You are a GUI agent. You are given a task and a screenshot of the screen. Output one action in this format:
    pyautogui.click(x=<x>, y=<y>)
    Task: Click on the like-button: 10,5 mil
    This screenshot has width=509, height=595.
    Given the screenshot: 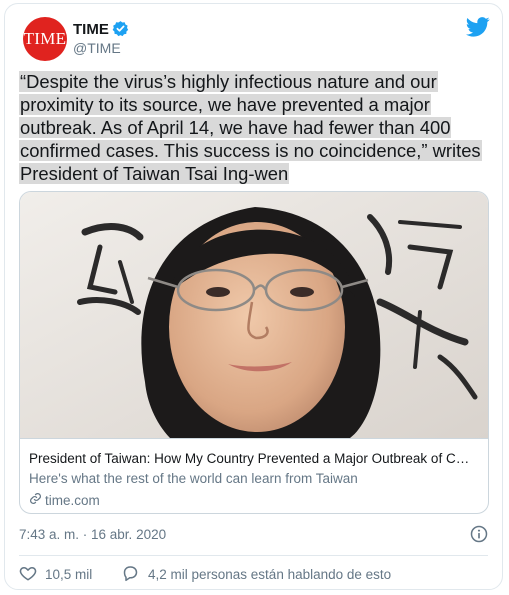 What is the action you would take?
    pyautogui.click(x=55, y=574)
    